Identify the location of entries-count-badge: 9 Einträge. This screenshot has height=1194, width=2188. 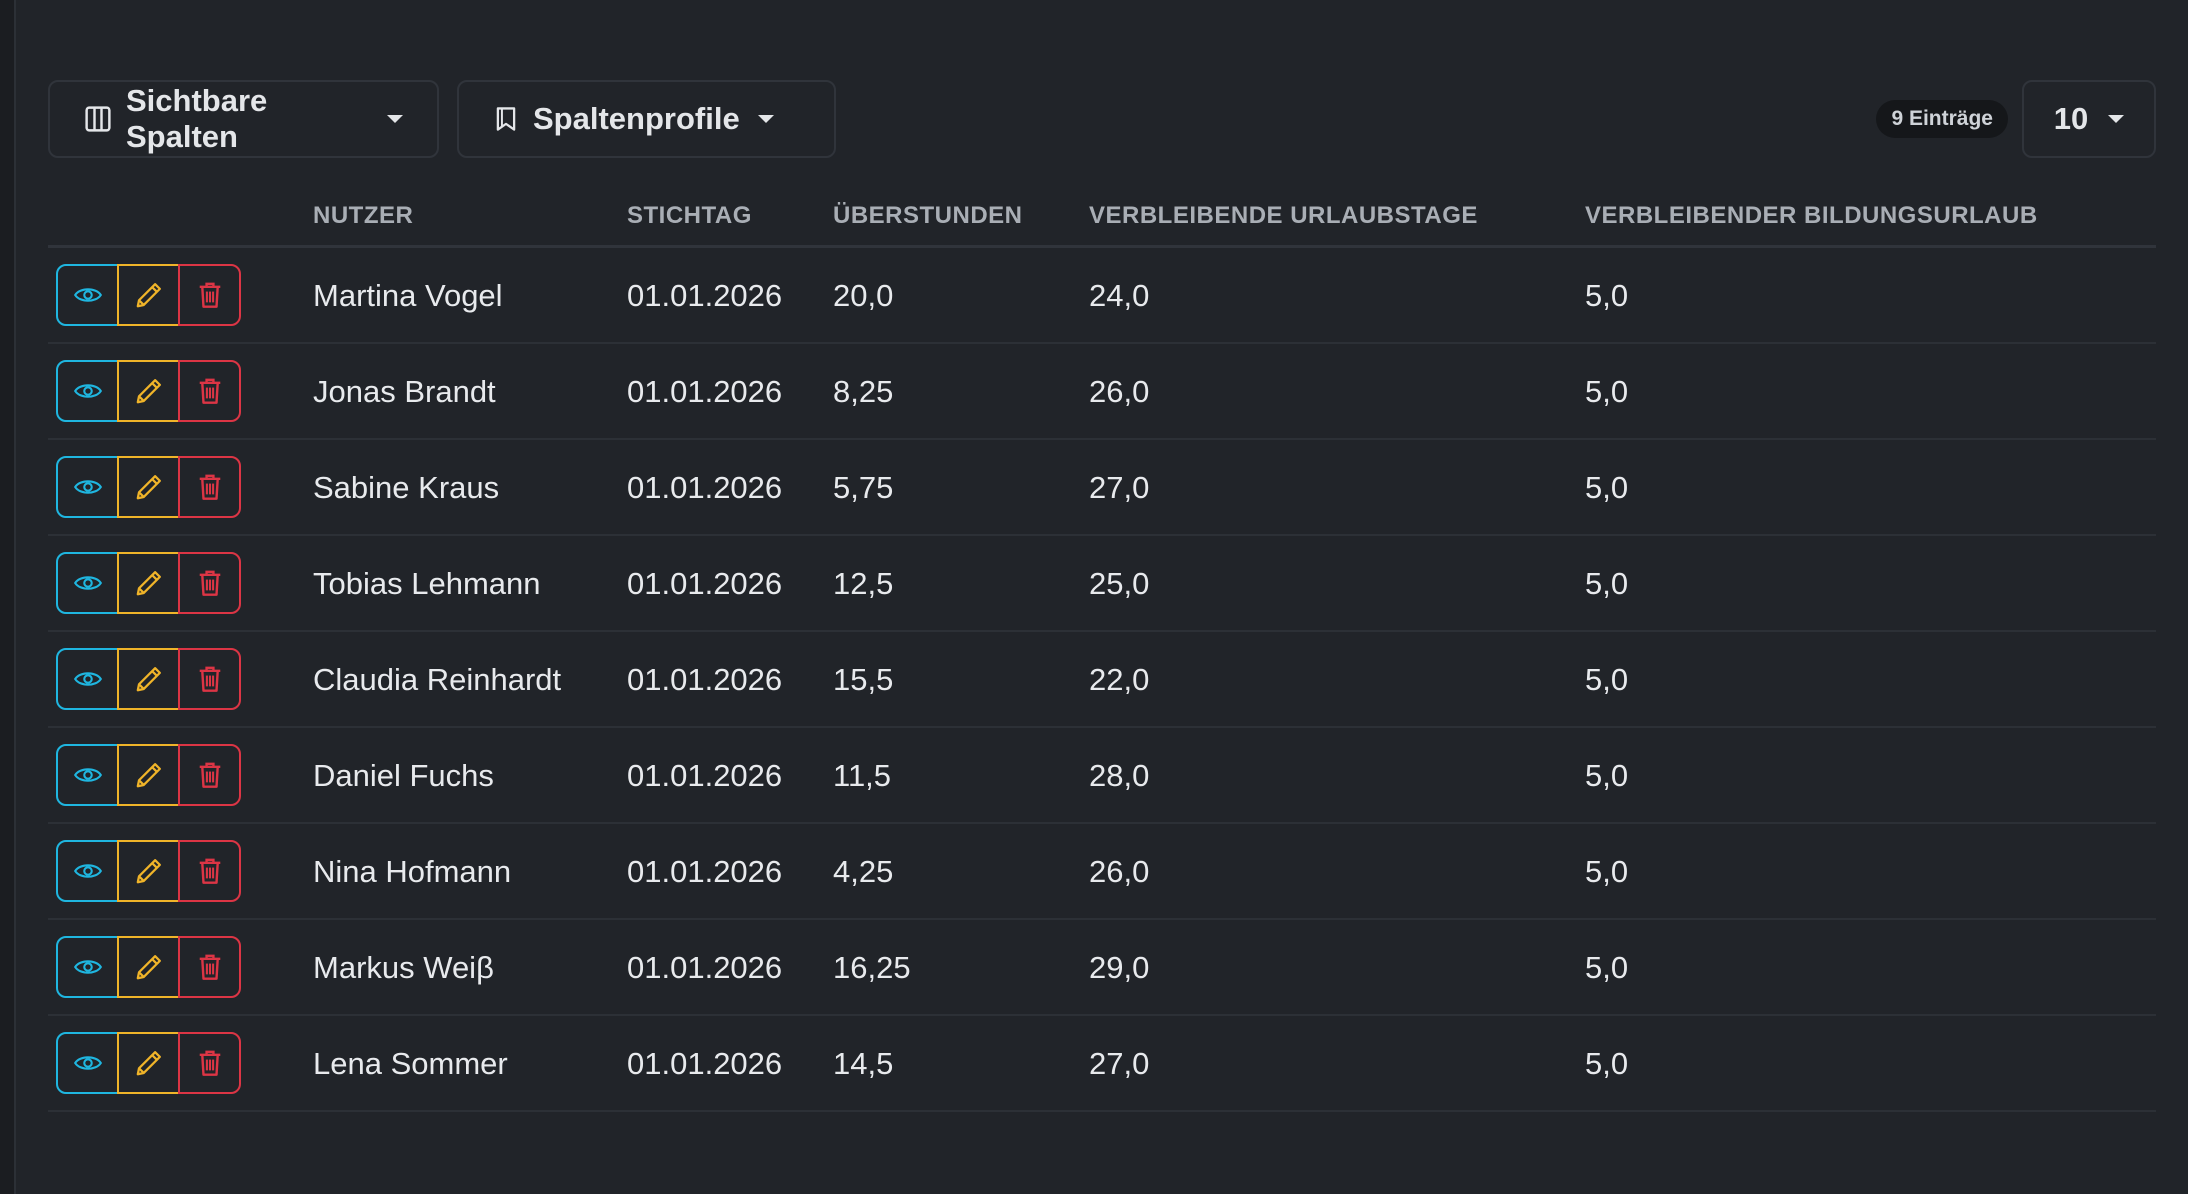
(1942, 119).